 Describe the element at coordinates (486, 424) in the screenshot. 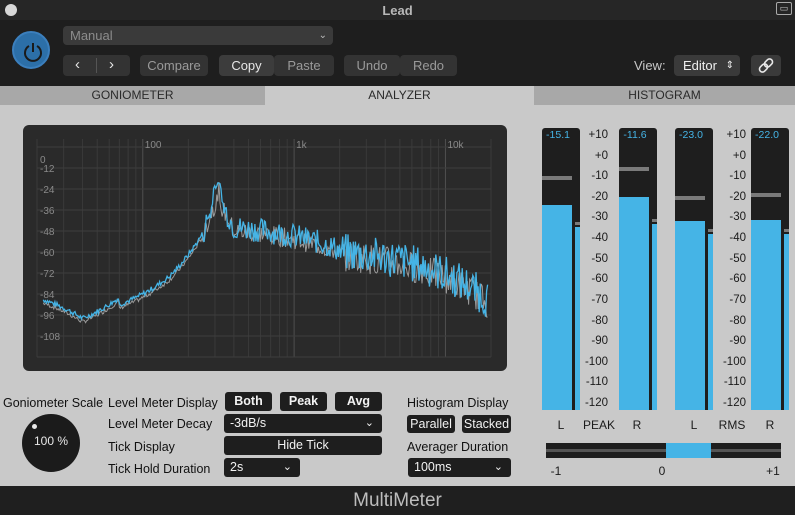

I see `histogram-display-stacked: Stacked` at that location.